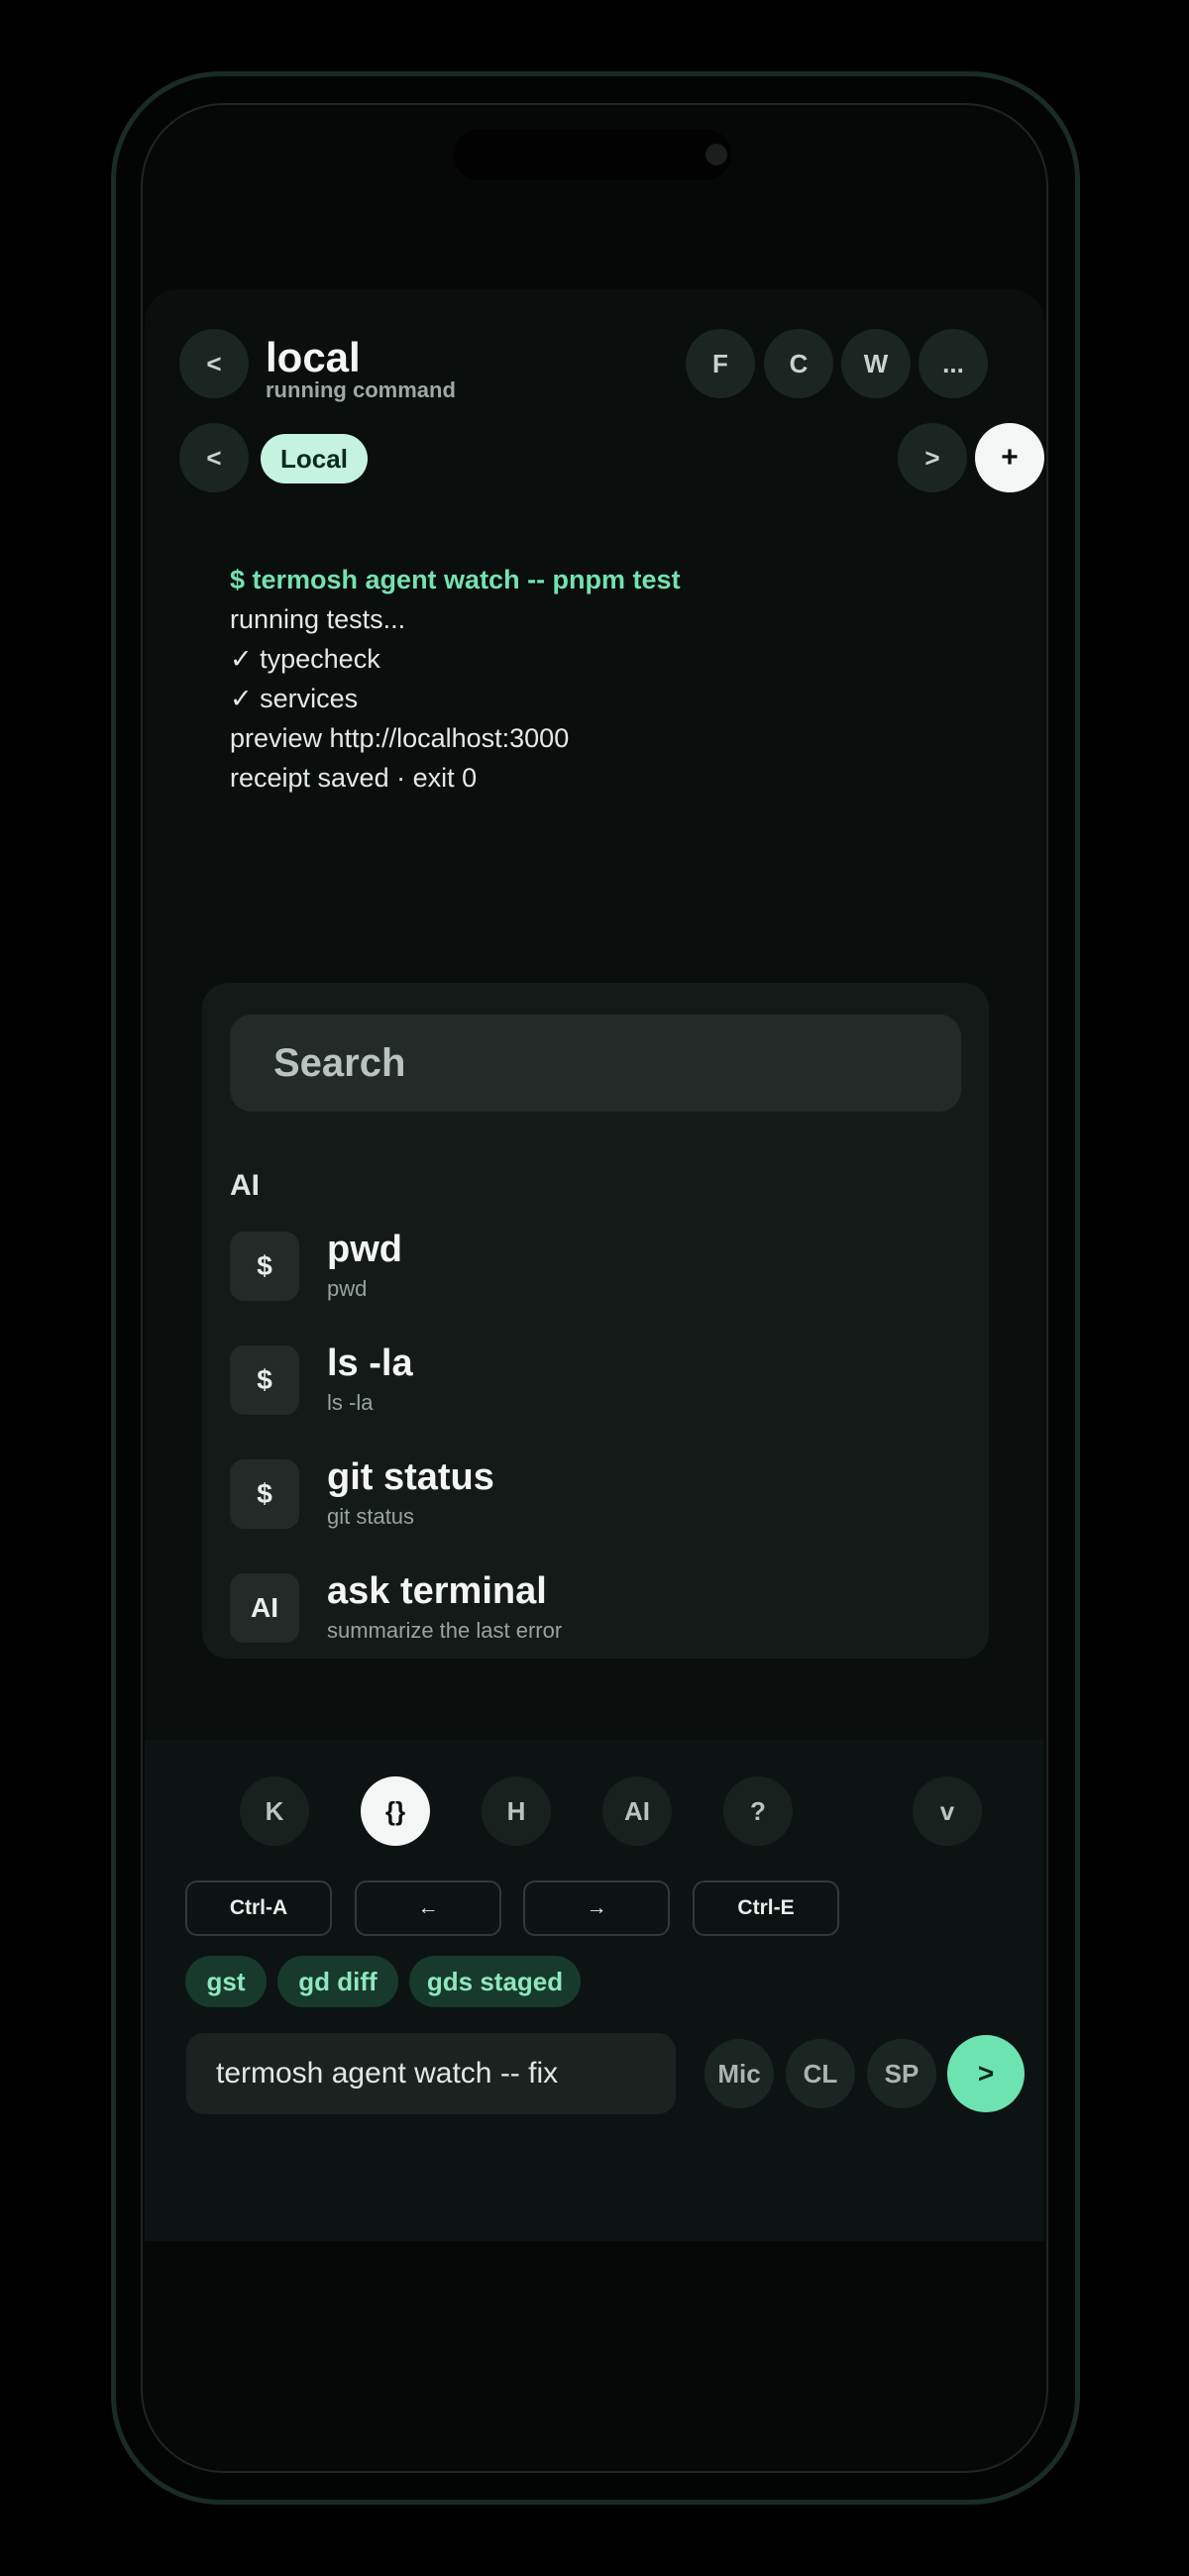  What do you see at coordinates (721, 363) in the screenshot?
I see `header-action-f-button: F` at bounding box center [721, 363].